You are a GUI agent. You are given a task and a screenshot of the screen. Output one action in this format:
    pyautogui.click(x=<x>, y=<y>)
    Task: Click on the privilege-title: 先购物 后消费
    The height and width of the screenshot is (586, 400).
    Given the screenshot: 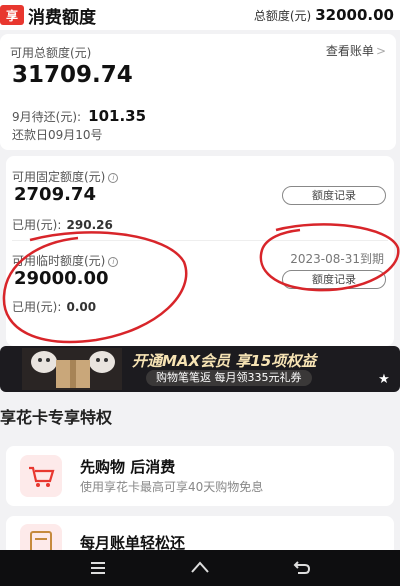 What is the action you would take?
    pyautogui.click(x=128, y=467)
    